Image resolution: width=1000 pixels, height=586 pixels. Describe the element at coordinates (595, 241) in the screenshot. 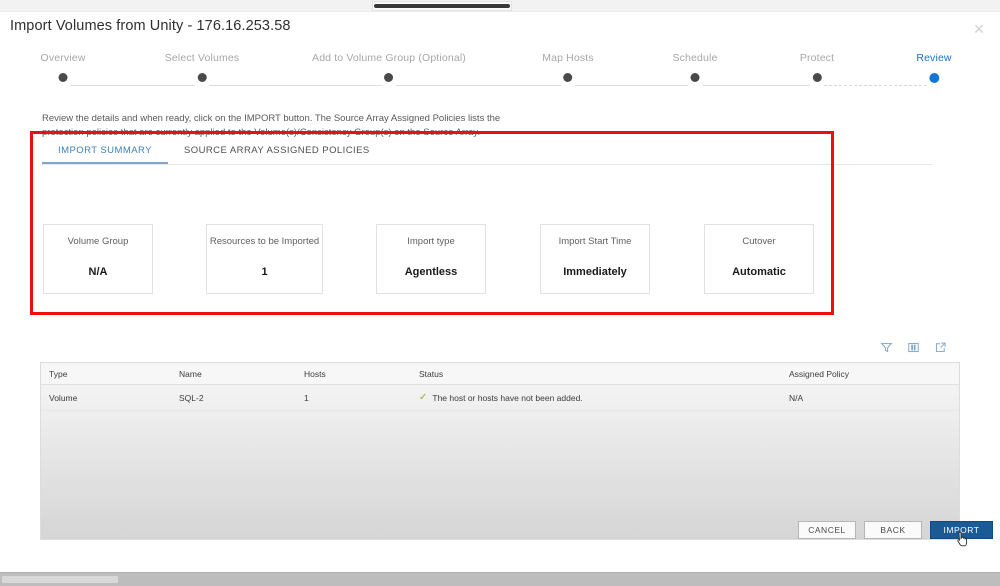

I see `summary-card-label: Import Start Time` at that location.